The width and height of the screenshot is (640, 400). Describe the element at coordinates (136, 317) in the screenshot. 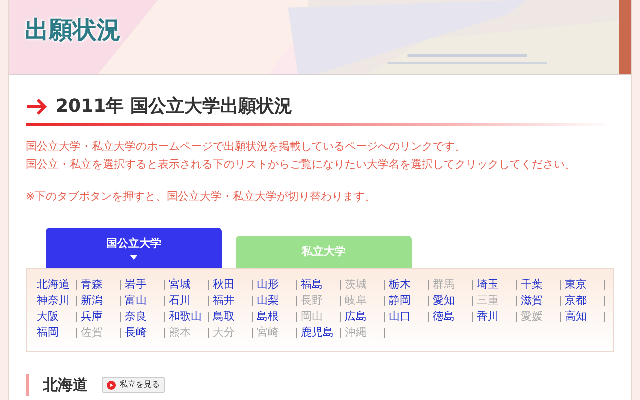

I see `prefecture-link: 奈良` at that location.